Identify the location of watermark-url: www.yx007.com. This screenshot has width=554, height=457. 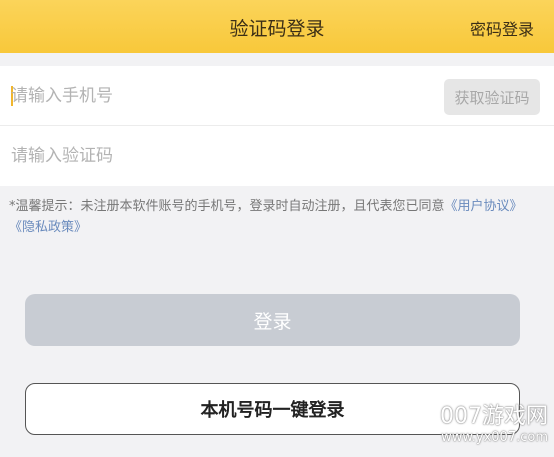
(494, 437).